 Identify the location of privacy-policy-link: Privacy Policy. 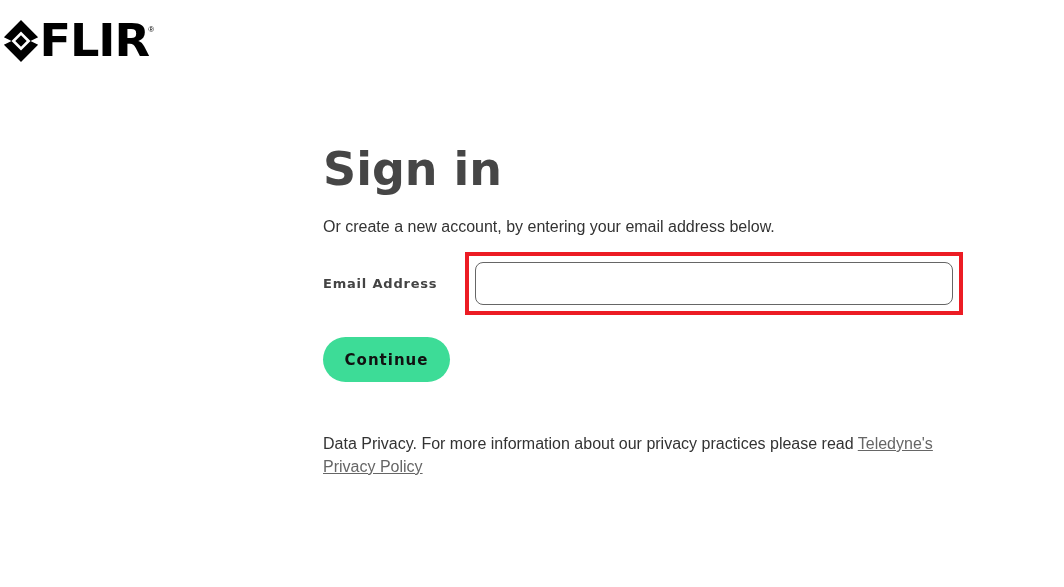
(373, 466).